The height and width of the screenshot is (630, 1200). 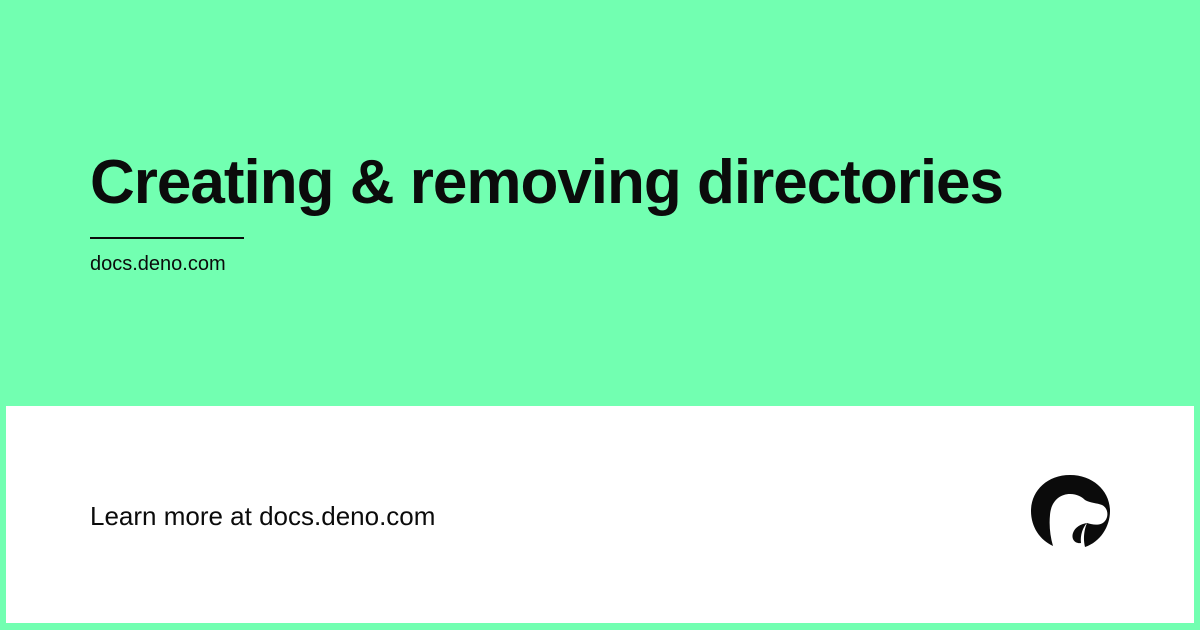 I want to click on learn-more-text: Learn more at docs.deno.com, so click(x=263, y=516).